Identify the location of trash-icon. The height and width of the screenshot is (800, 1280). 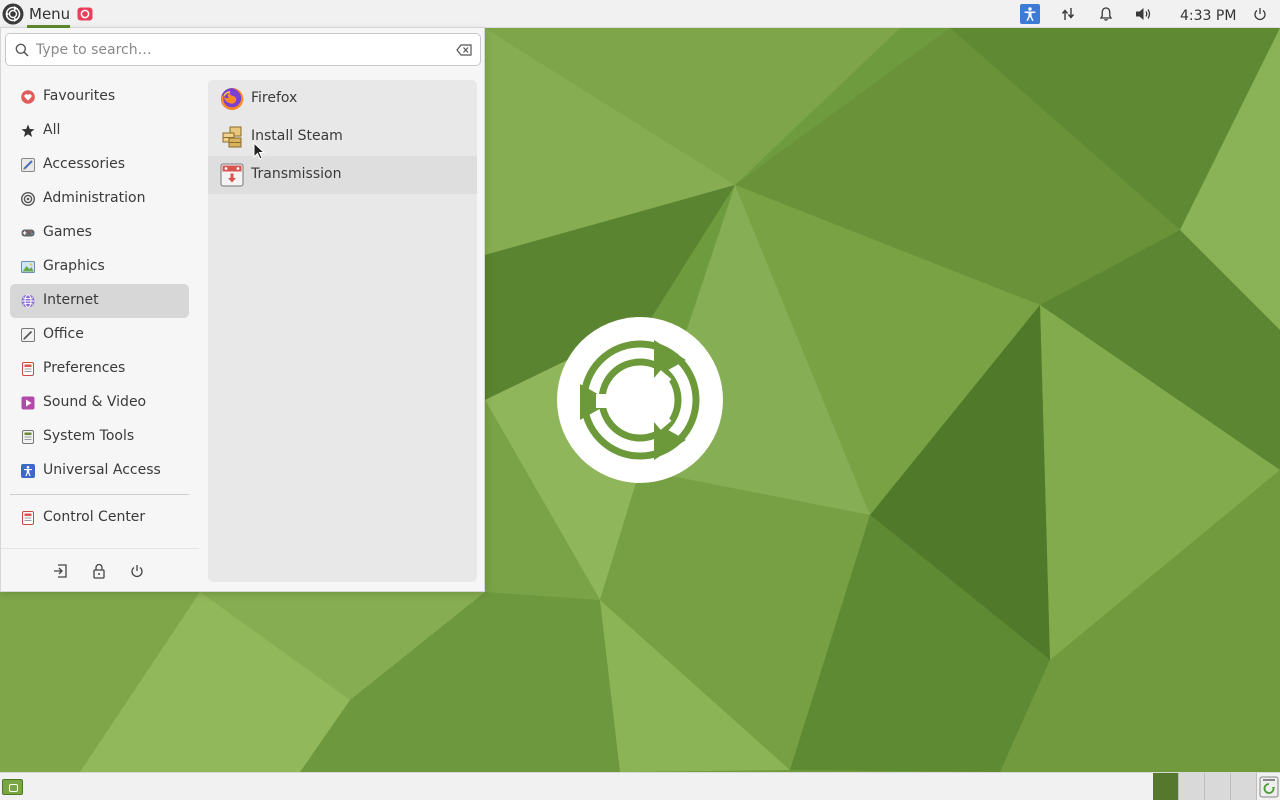
(1269, 787).